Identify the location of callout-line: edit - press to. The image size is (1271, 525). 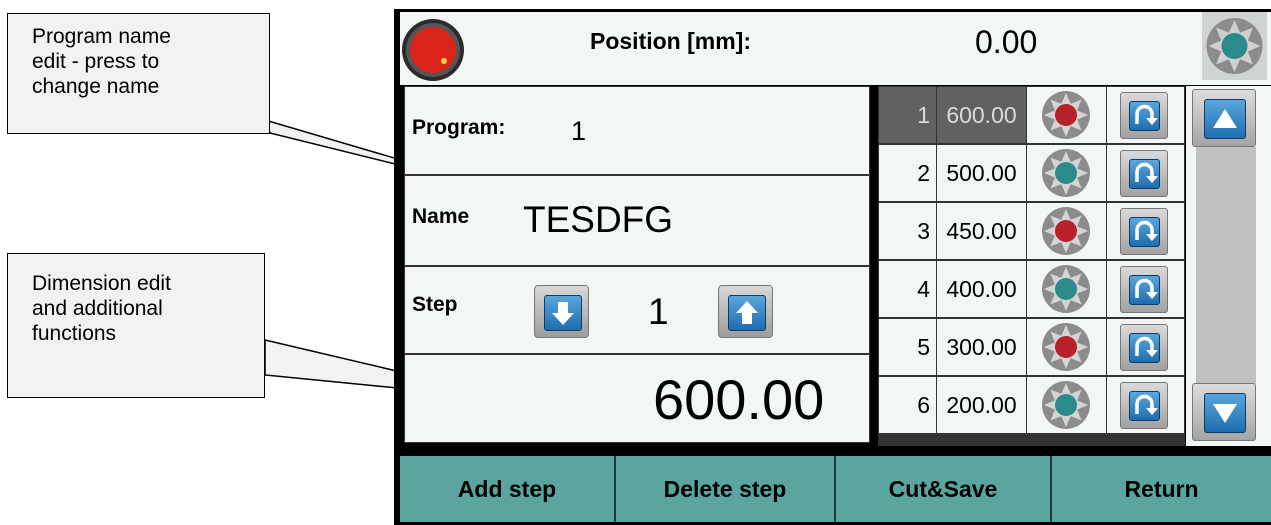
(96, 61).